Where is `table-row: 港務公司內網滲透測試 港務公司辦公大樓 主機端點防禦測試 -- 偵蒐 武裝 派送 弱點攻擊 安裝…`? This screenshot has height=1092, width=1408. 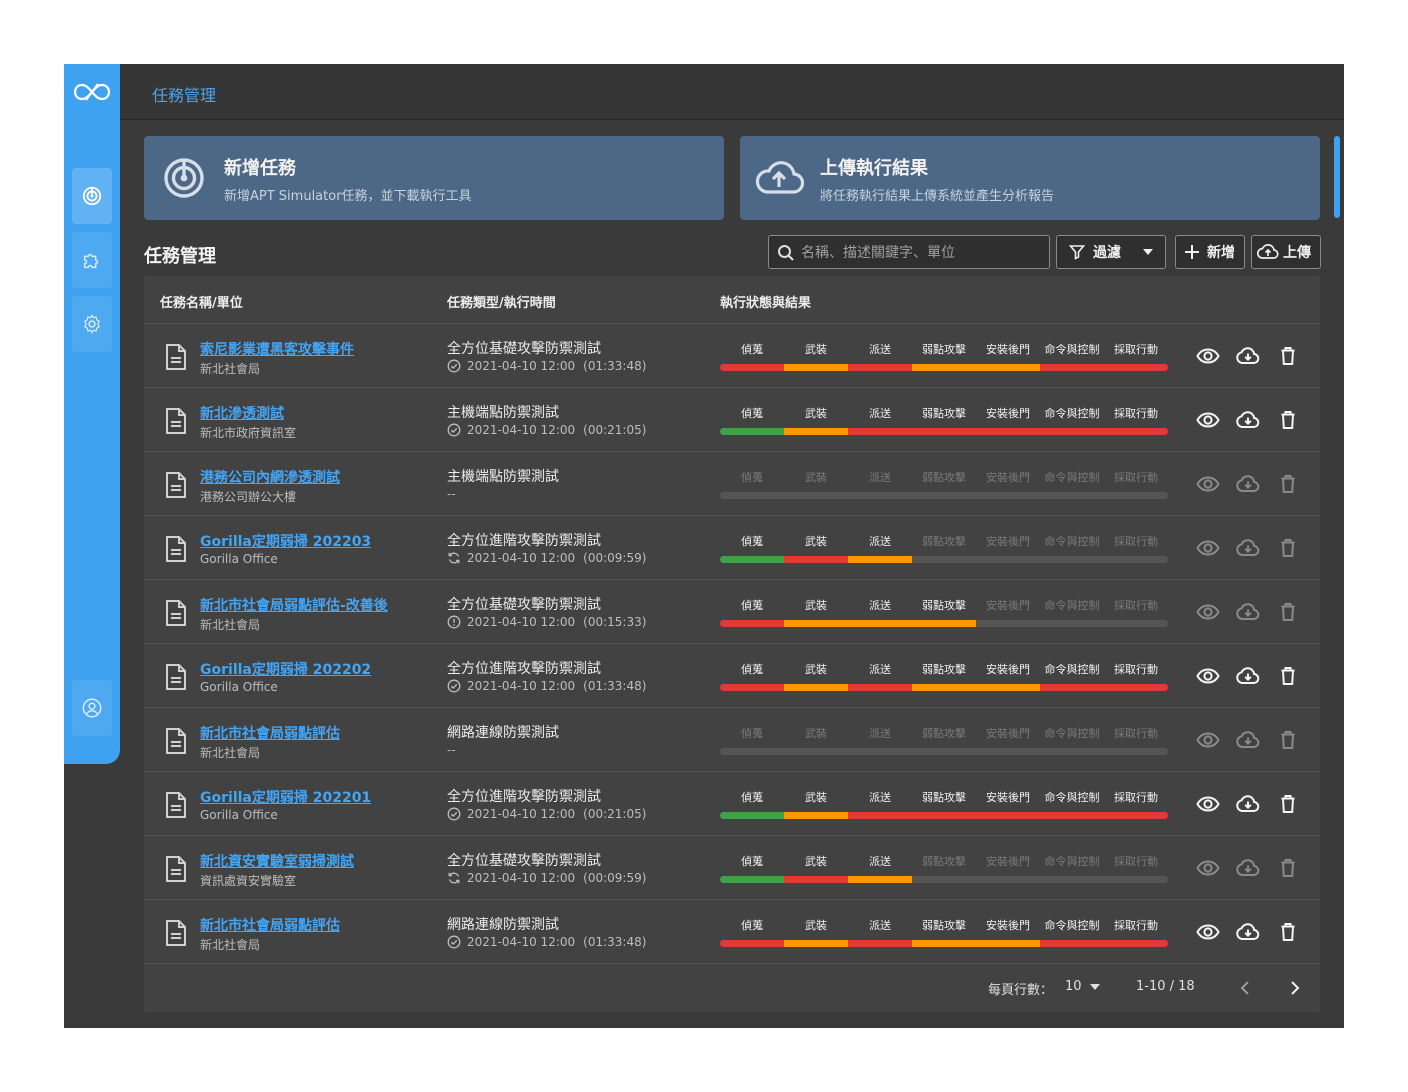 table-row: 港務公司內網滲透測試 港務公司辦公大樓 主機端點防禦測試 -- 偵蒐 武裝 派送 弱點攻擊 安裝… is located at coordinates (732, 484).